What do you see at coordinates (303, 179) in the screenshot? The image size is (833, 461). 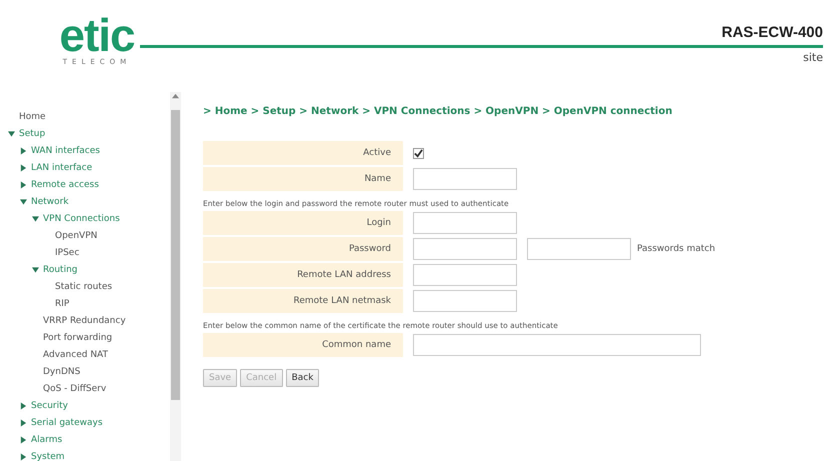 I see `field-label: Name` at bounding box center [303, 179].